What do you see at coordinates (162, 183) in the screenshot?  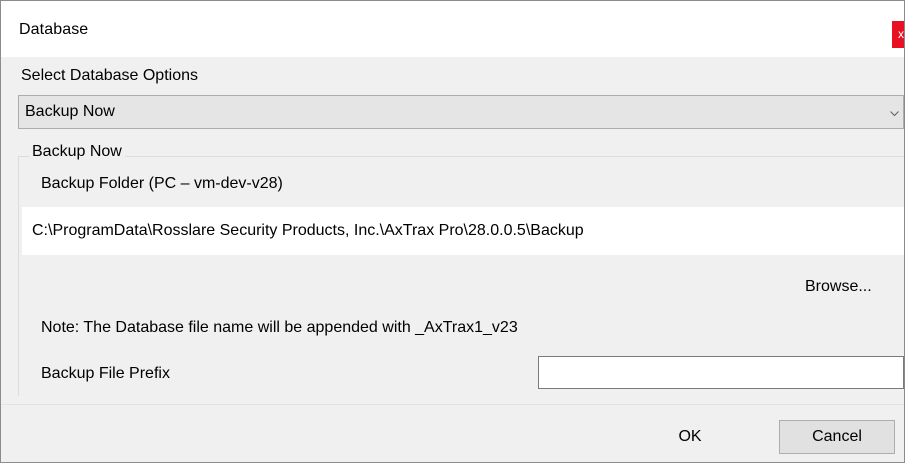 I see `backup-folder-label: Backup Folder (PC – vm-dev-v28)` at bounding box center [162, 183].